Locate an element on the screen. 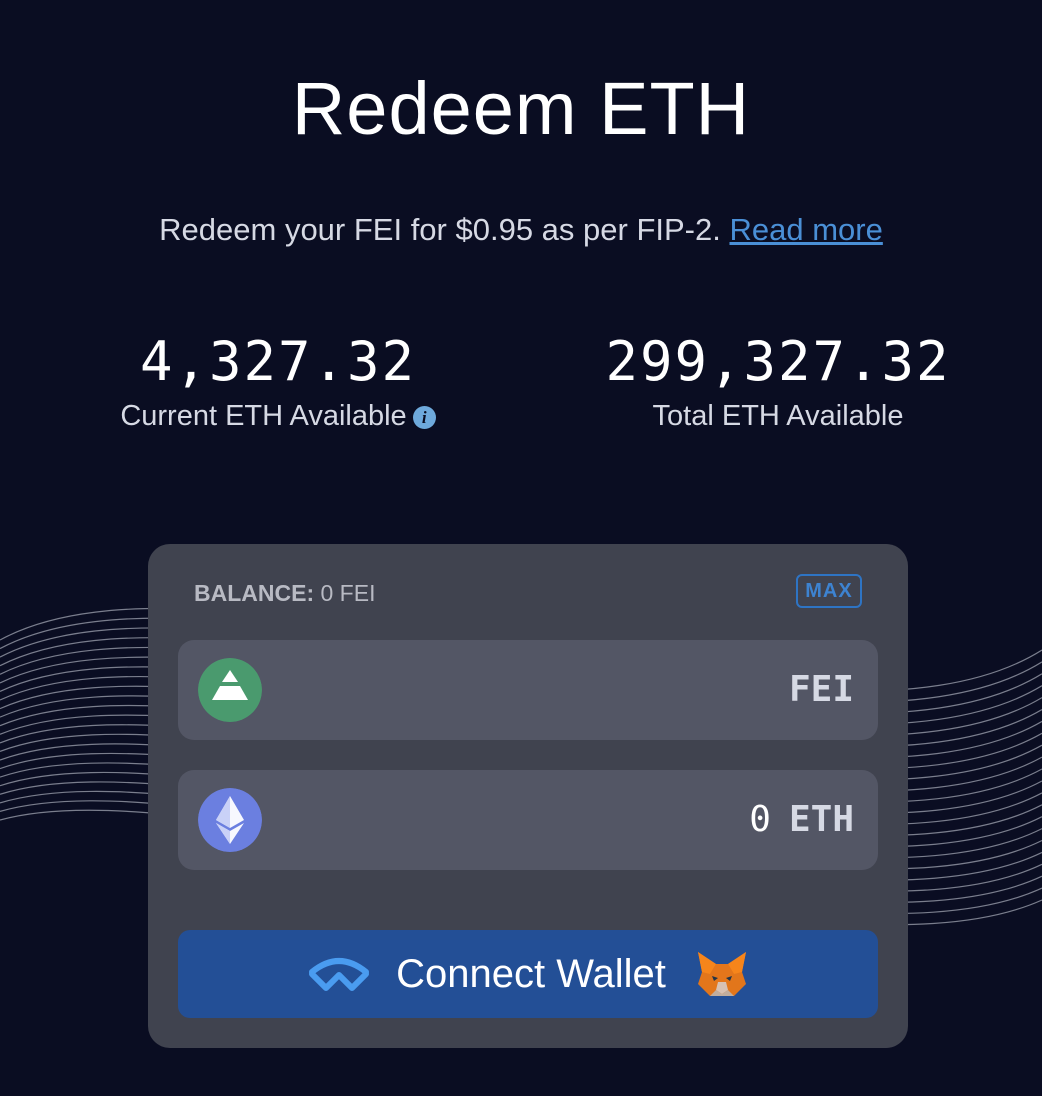 The width and height of the screenshot is (1042, 1096). balance-value: 0 FEI is located at coordinates (348, 593).